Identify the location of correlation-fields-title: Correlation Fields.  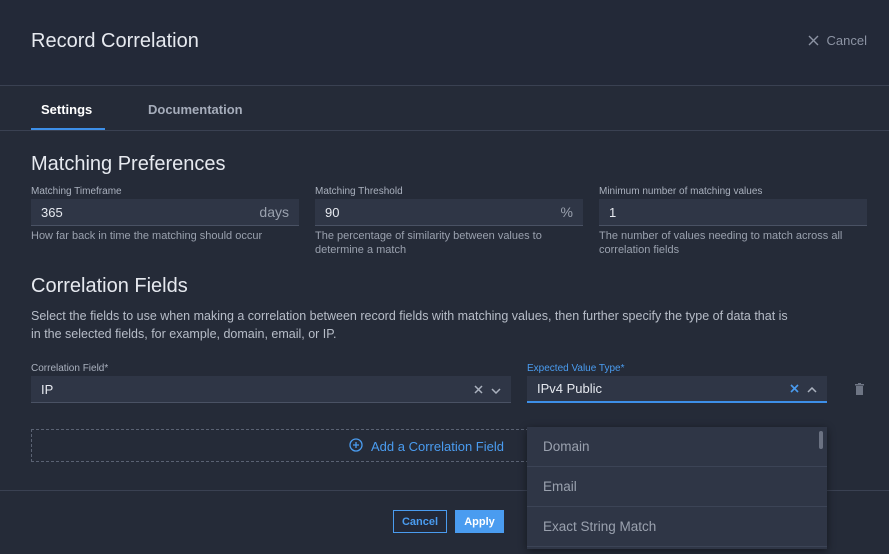
(109, 286).